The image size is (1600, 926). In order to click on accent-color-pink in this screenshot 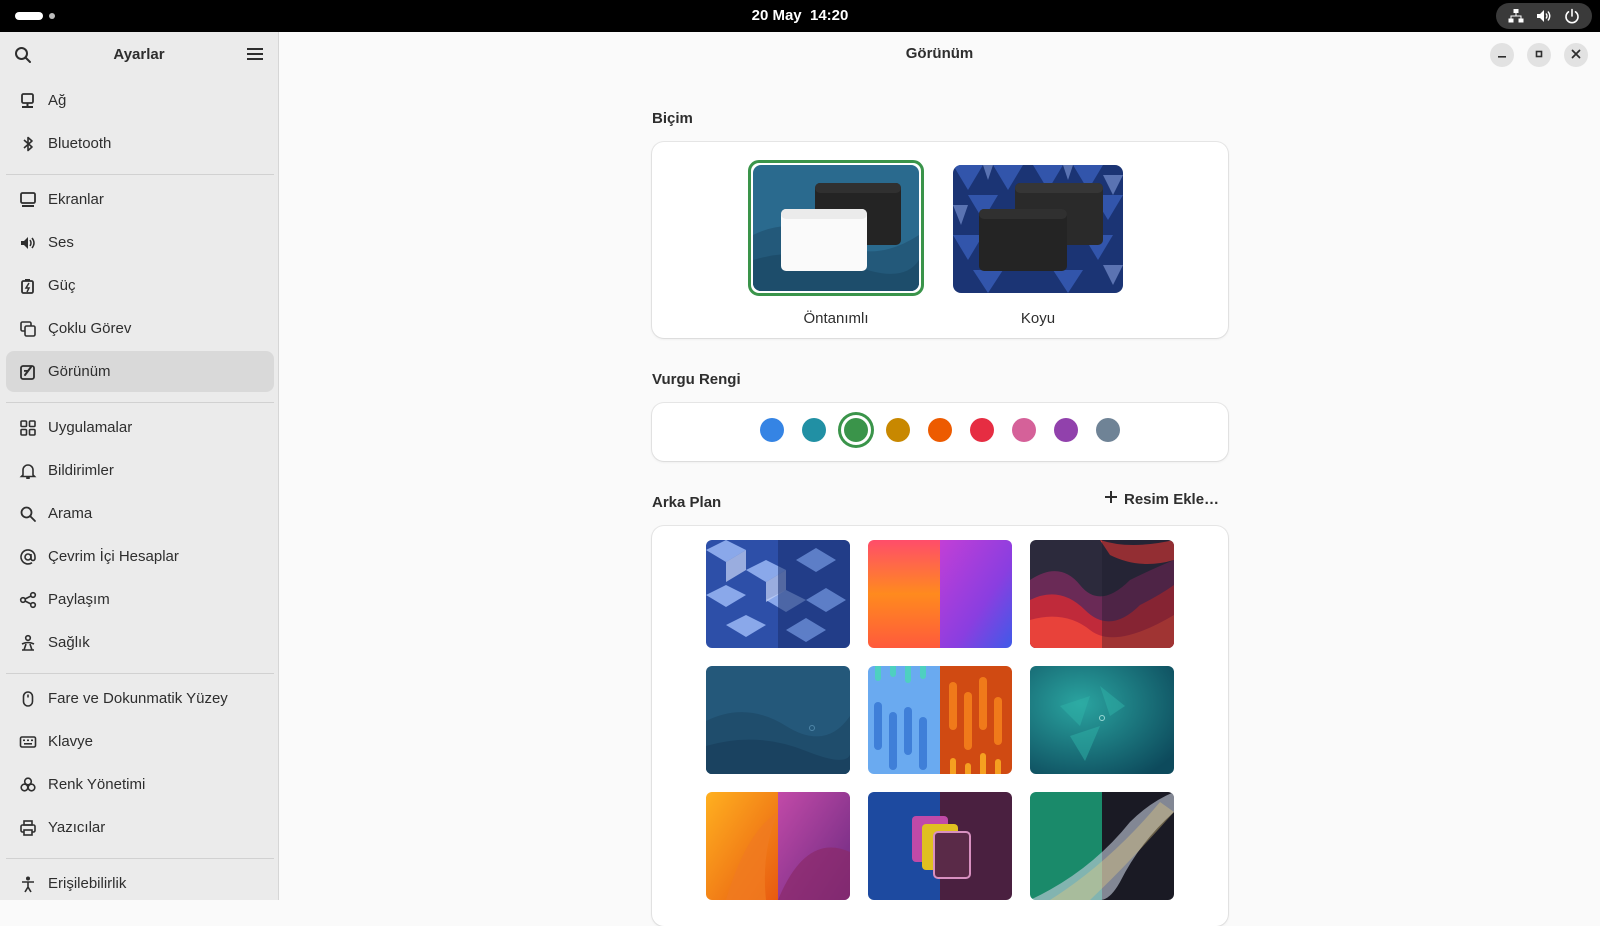, I will do `click(1024, 430)`.